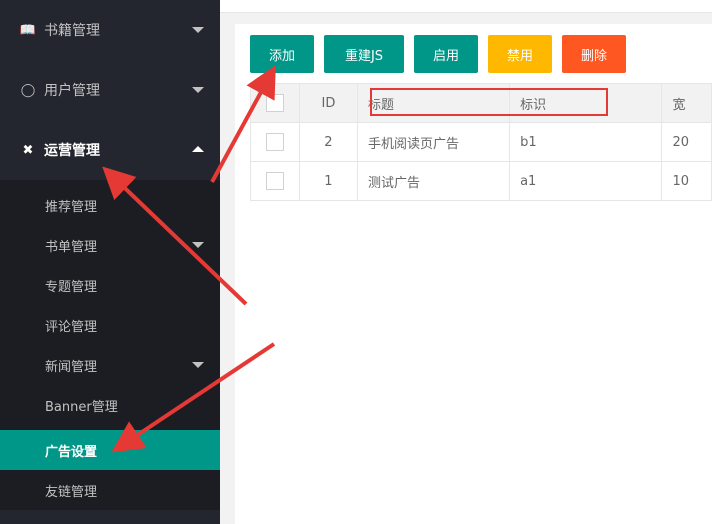 This screenshot has height=524, width=712. Describe the element at coordinates (71, 452) in the screenshot. I see `sidebar-item-label: 广告设置` at that location.